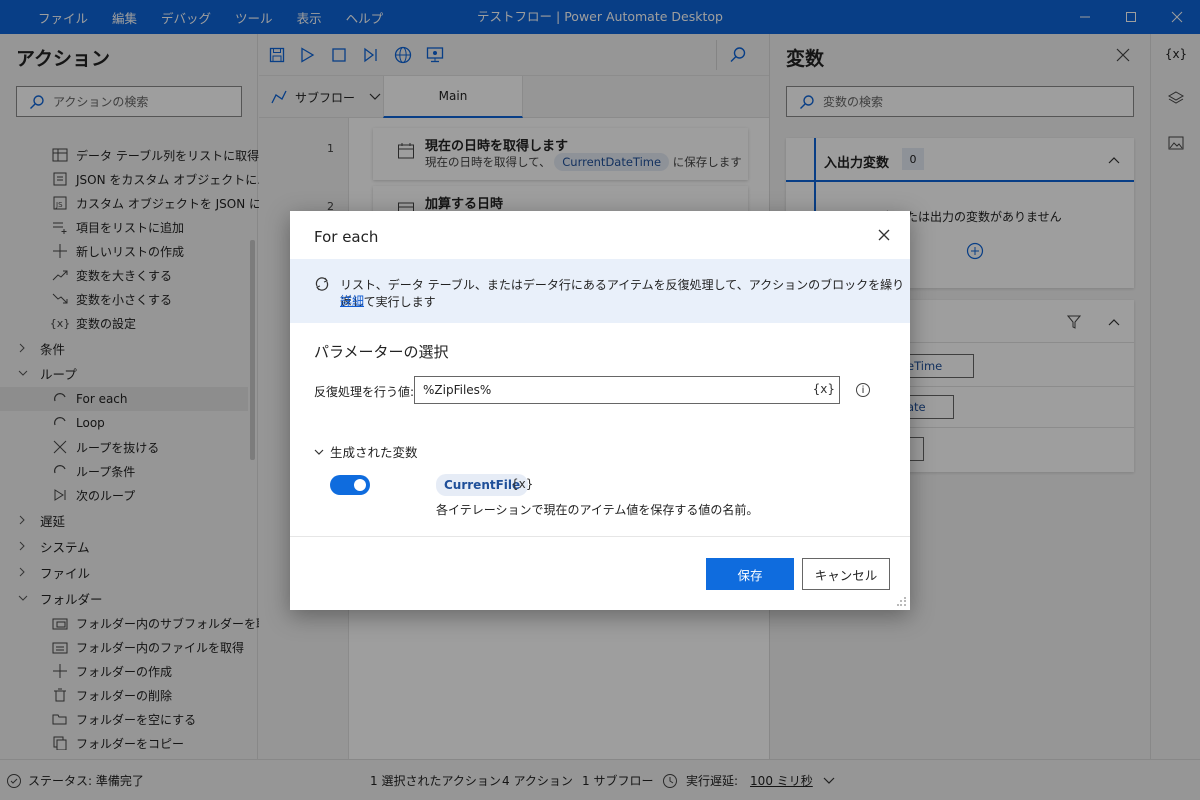  What do you see at coordinates (352, 300) in the screenshot?
I see `details-link: 詳細` at bounding box center [352, 300].